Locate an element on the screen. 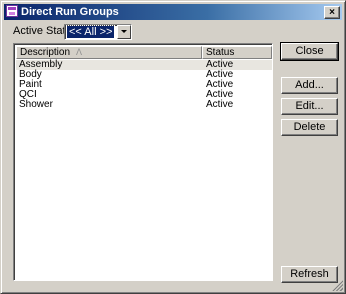 This screenshot has height=294, width=346. list-item: Body Active is located at coordinates (144, 75).